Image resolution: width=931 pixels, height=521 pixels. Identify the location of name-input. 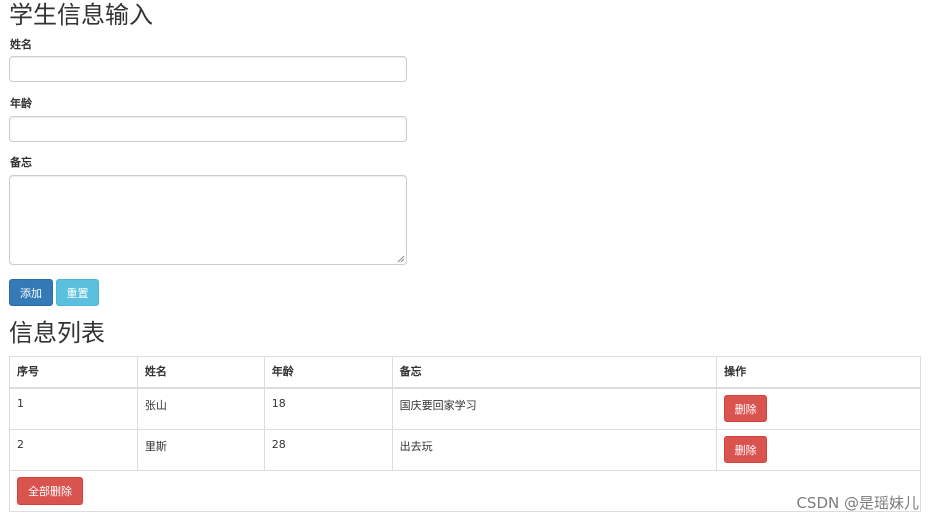
(208, 69).